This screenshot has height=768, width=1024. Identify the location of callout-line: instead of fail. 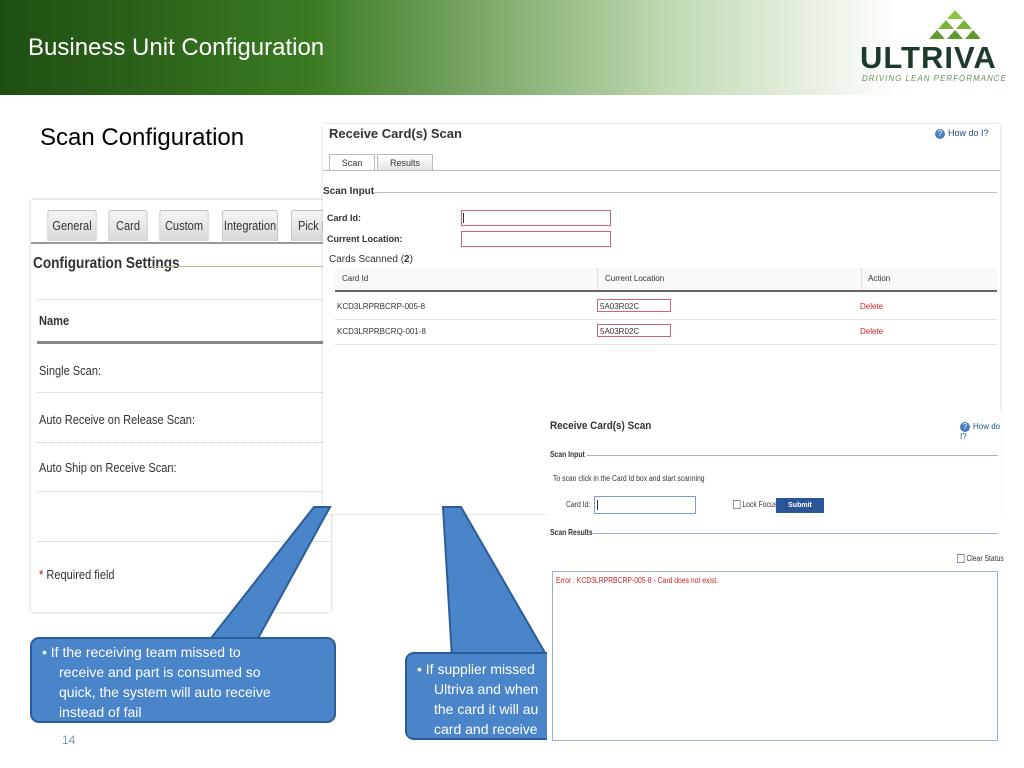
(100, 712).